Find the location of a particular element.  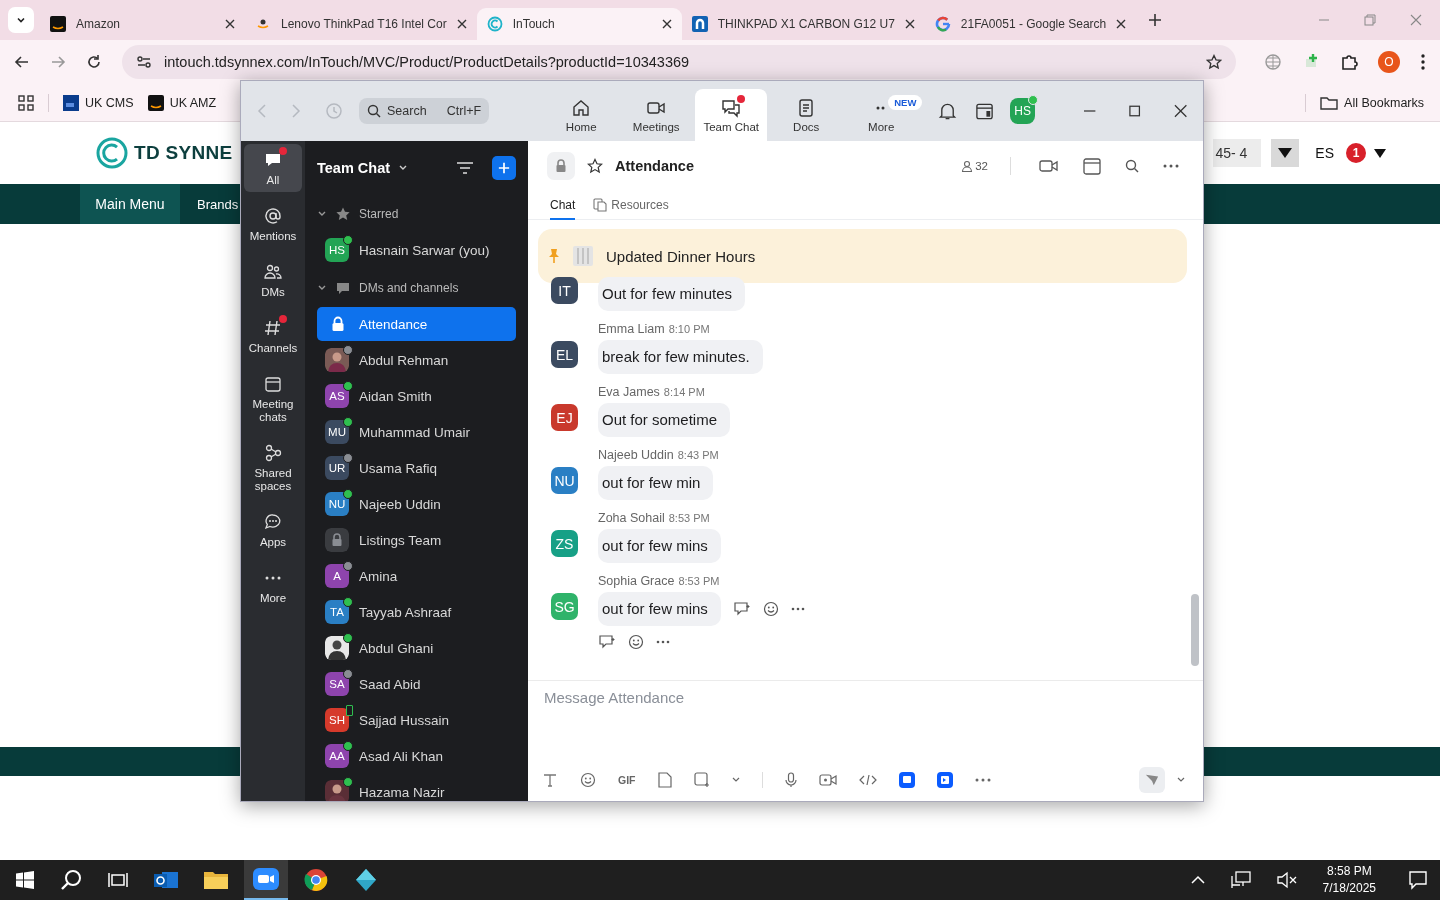

browser-tab: 21FA0051 - Google Search is located at coordinates (1030, 24).